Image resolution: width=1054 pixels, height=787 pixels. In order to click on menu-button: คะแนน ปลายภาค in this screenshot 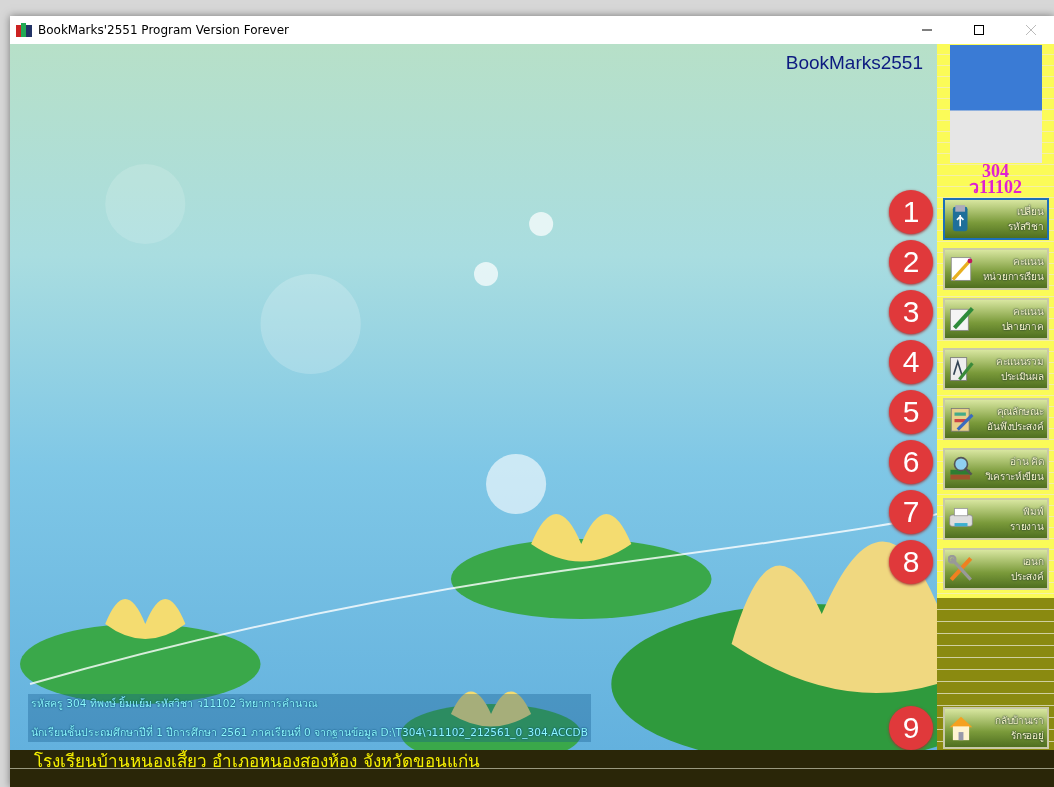, I will do `click(995, 319)`.